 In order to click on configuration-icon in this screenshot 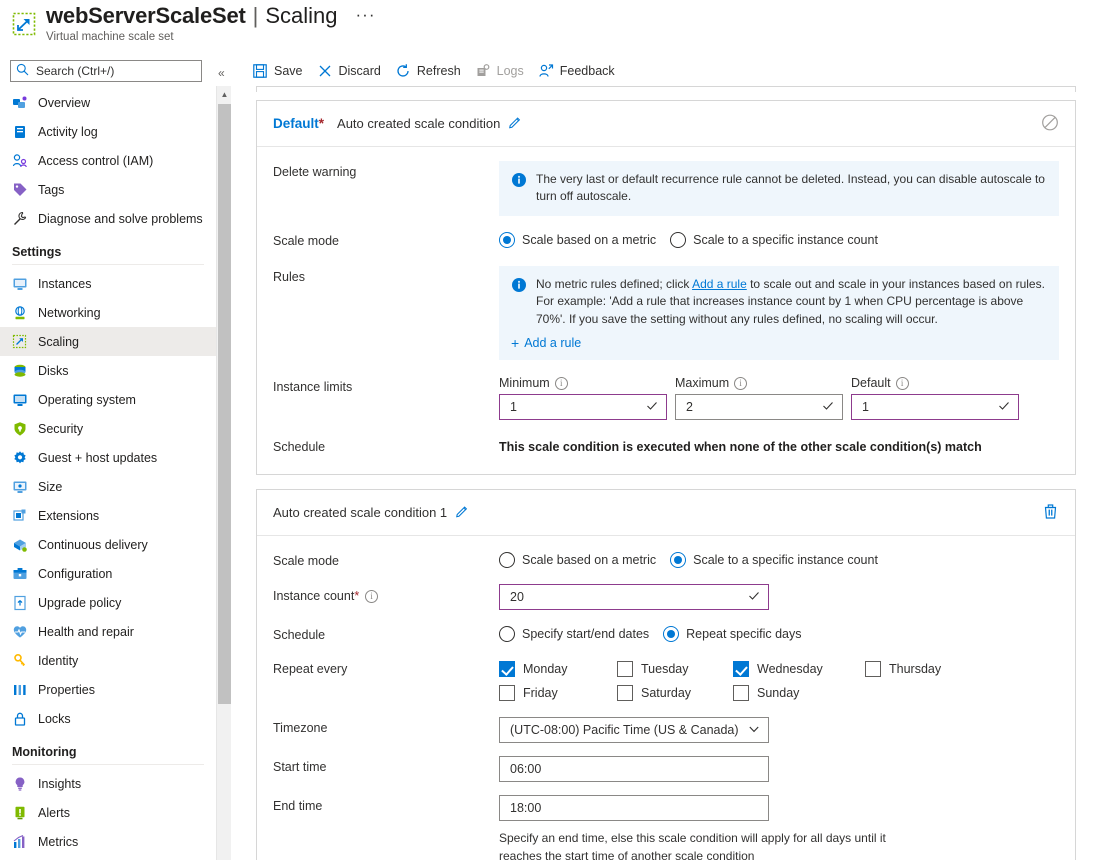, I will do `click(20, 573)`.